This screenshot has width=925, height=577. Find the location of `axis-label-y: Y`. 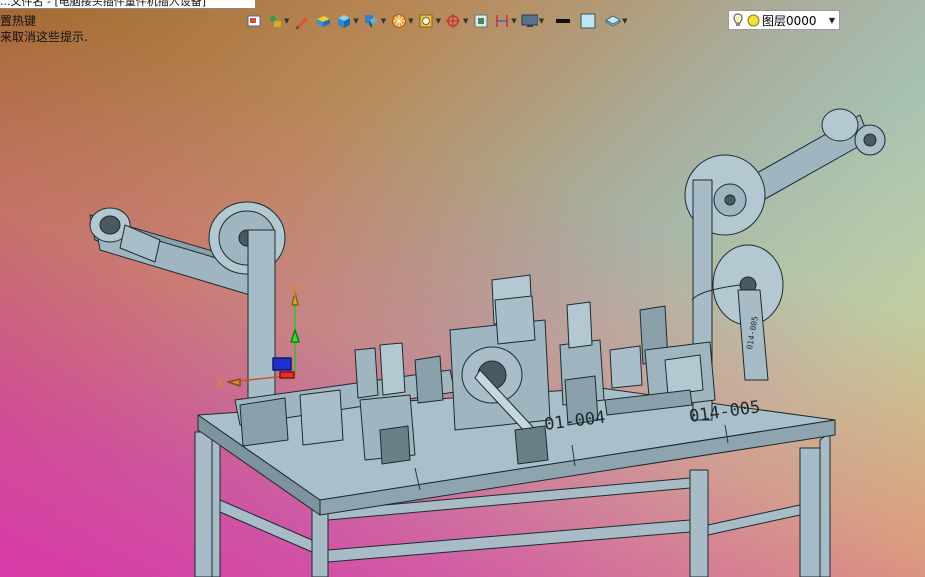

axis-label-y: Y is located at coordinates (294, 291).